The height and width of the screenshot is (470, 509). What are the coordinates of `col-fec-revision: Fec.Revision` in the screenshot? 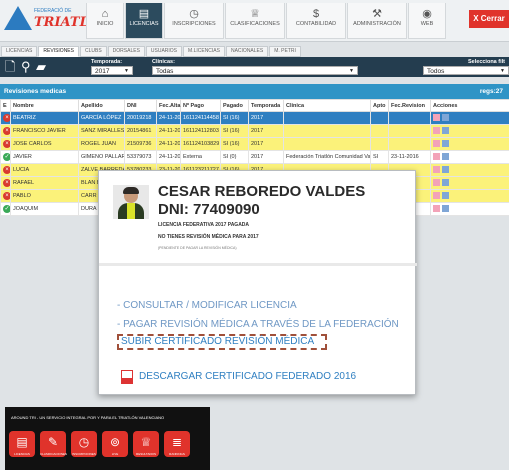 It's located at (409, 105).